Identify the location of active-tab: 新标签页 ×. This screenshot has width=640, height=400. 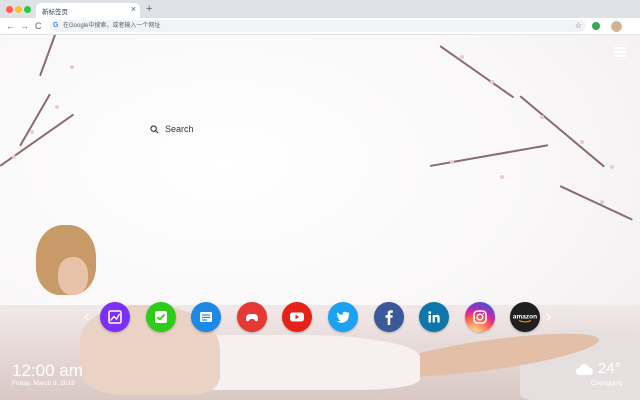
(88, 10).